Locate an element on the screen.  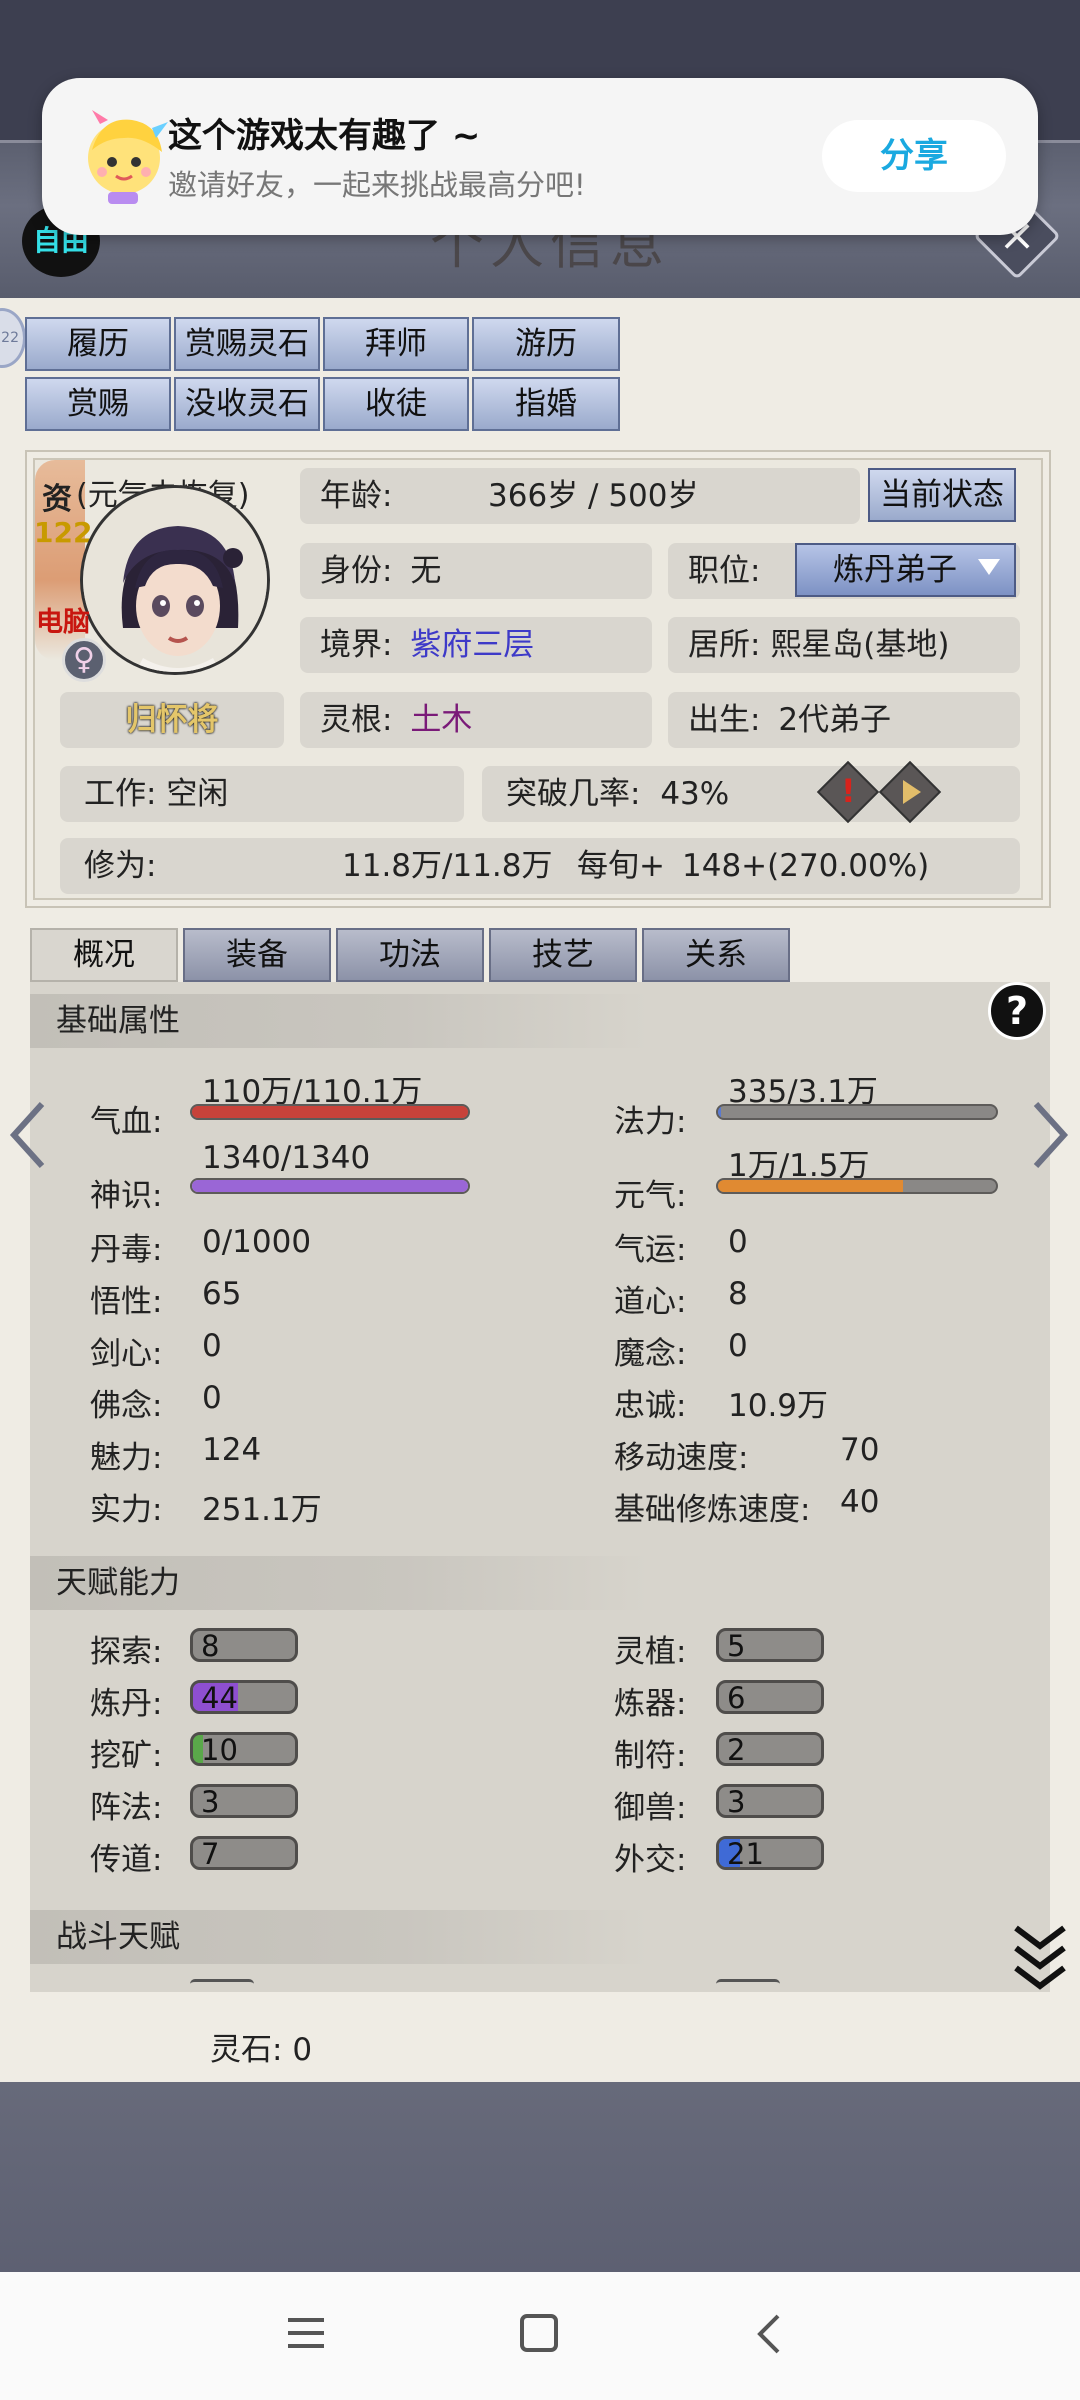
bottom-background is located at coordinates (540, 2177).